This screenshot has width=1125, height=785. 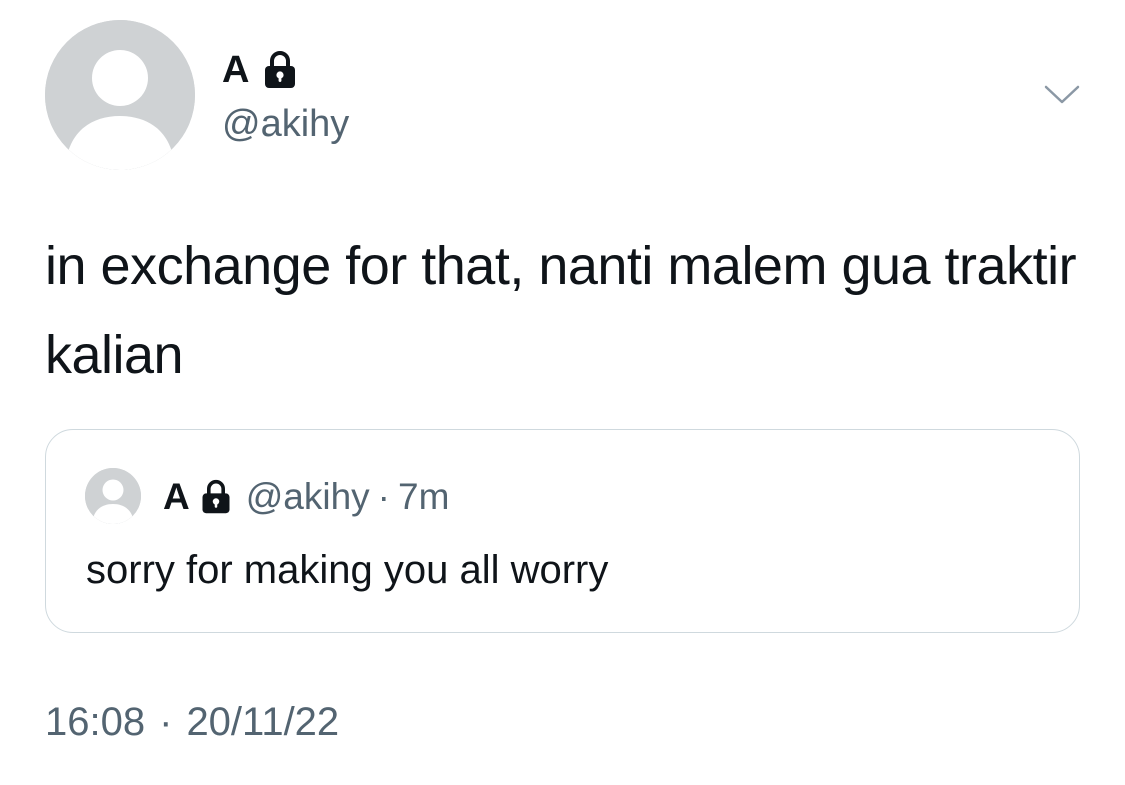 I want to click on more-options-button, so click(x=1062, y=95).